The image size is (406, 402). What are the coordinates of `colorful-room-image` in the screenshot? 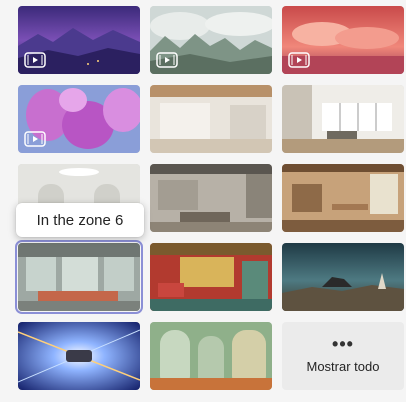 It's located at (211, 277).